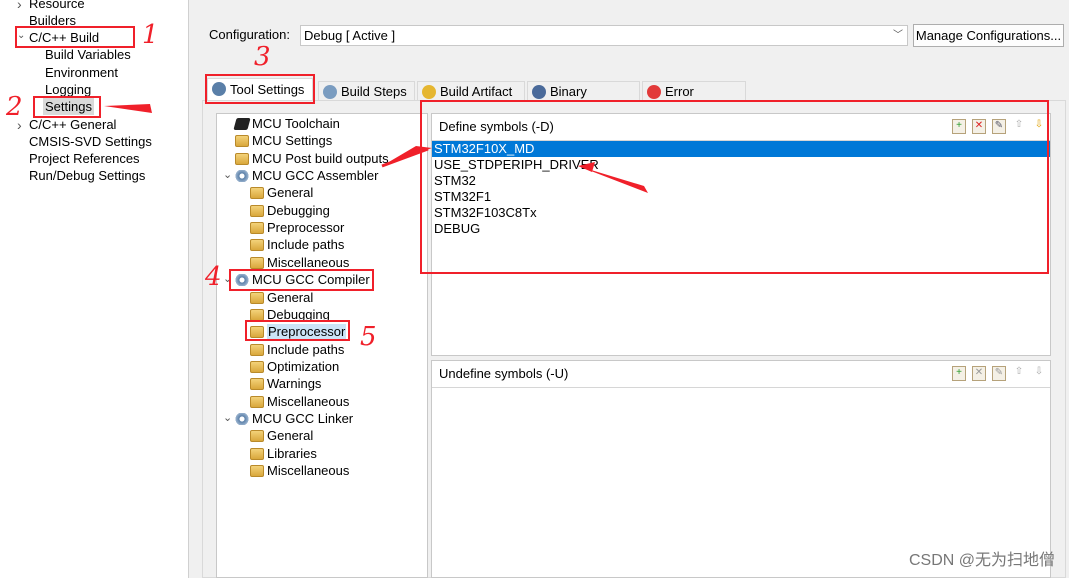  I want to click on annotation-arrows, so click(376, 144).